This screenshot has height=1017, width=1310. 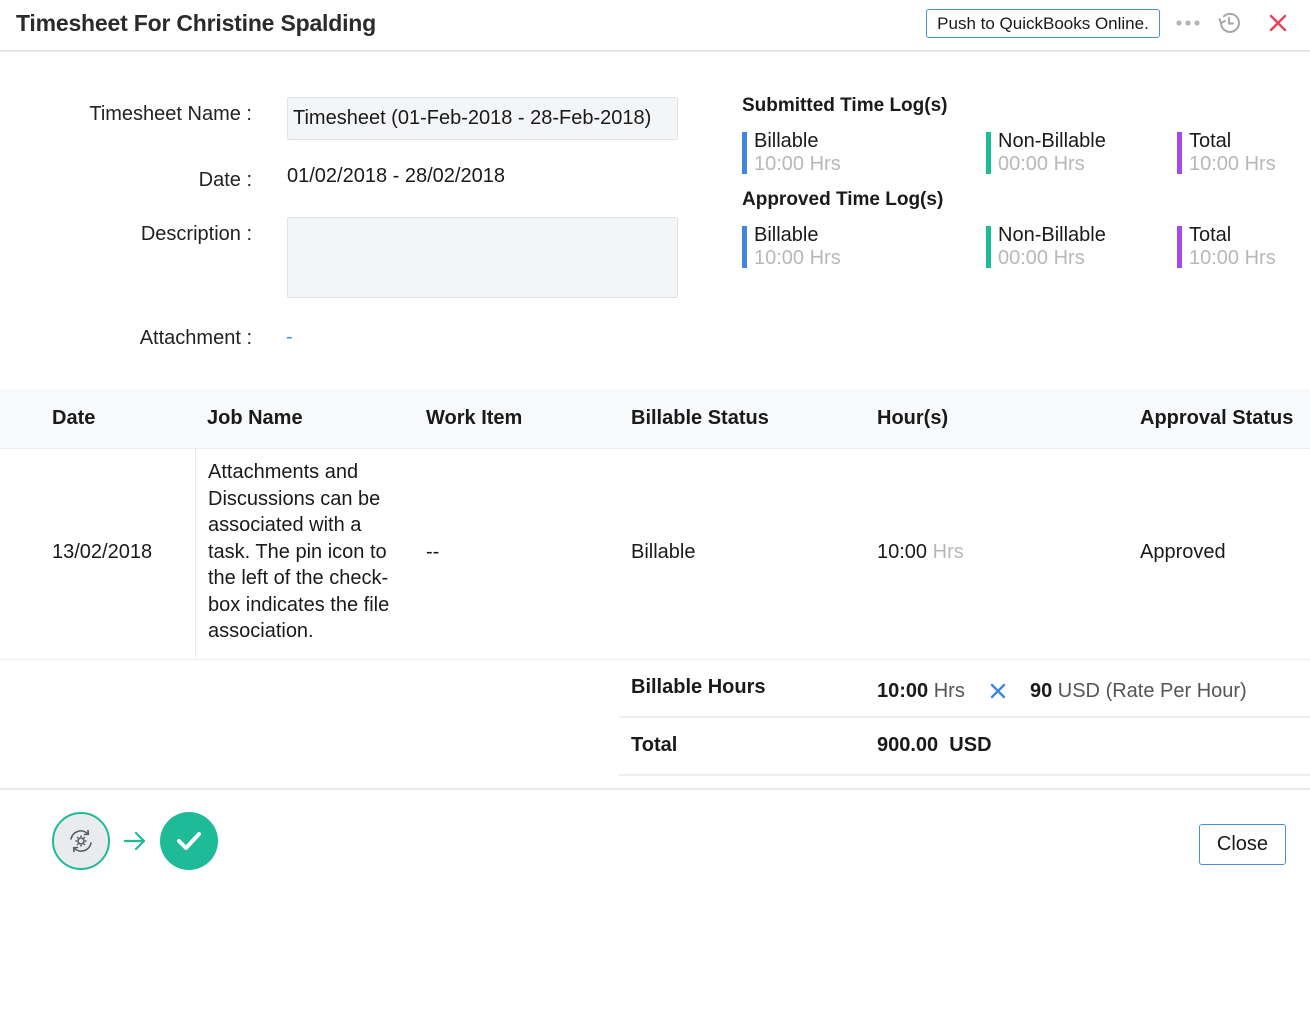 What do you see at coordinates (949, 691) in the screenshot?
I see `billable-hours-unit: Hrs` at bounding box center [949, 691].